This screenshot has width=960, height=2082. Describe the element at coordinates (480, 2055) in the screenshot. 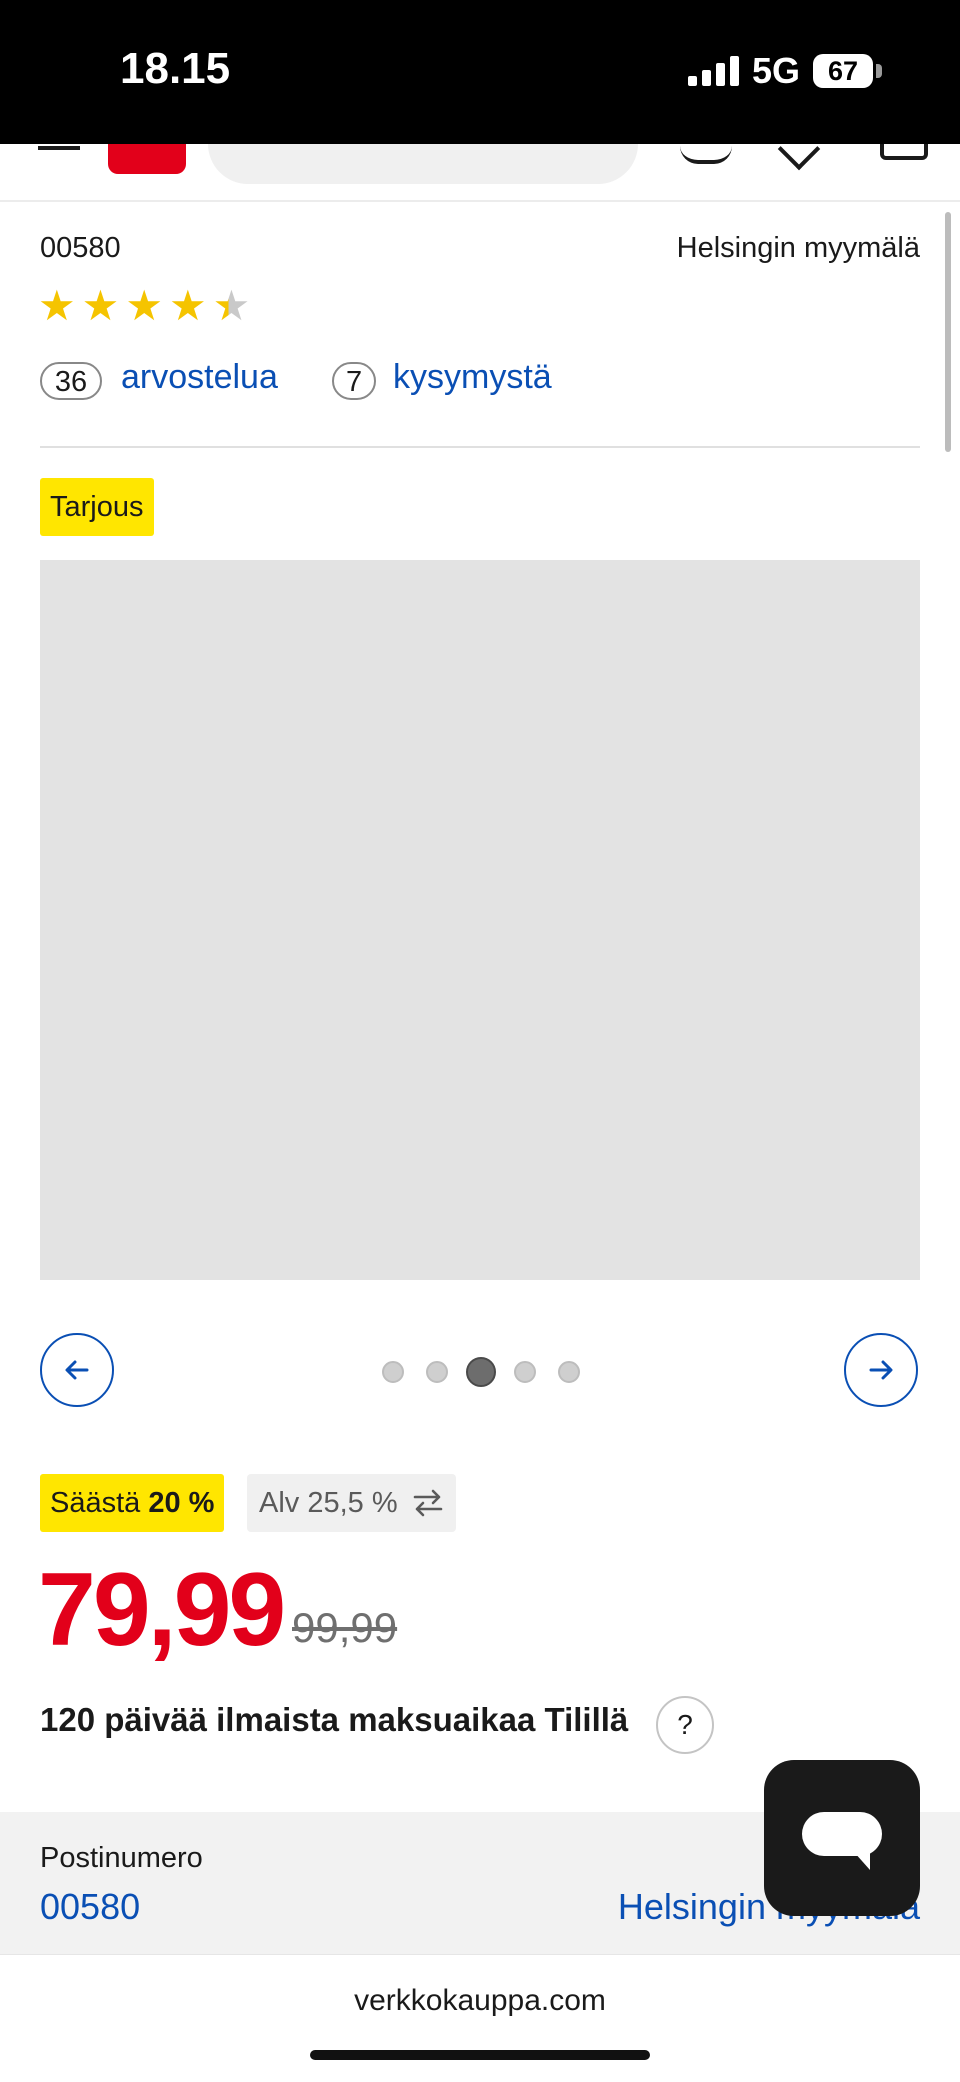

I see `home-indicator` at that location.